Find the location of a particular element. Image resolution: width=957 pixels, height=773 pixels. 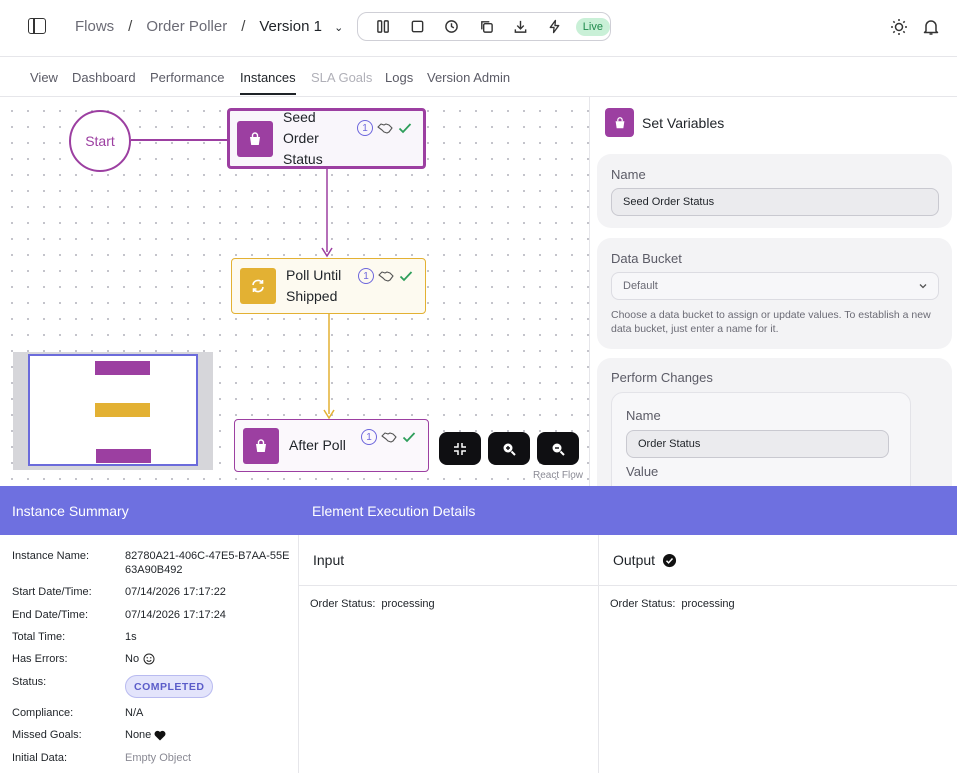

fit-view-icon is located at coordinates (460, 448).